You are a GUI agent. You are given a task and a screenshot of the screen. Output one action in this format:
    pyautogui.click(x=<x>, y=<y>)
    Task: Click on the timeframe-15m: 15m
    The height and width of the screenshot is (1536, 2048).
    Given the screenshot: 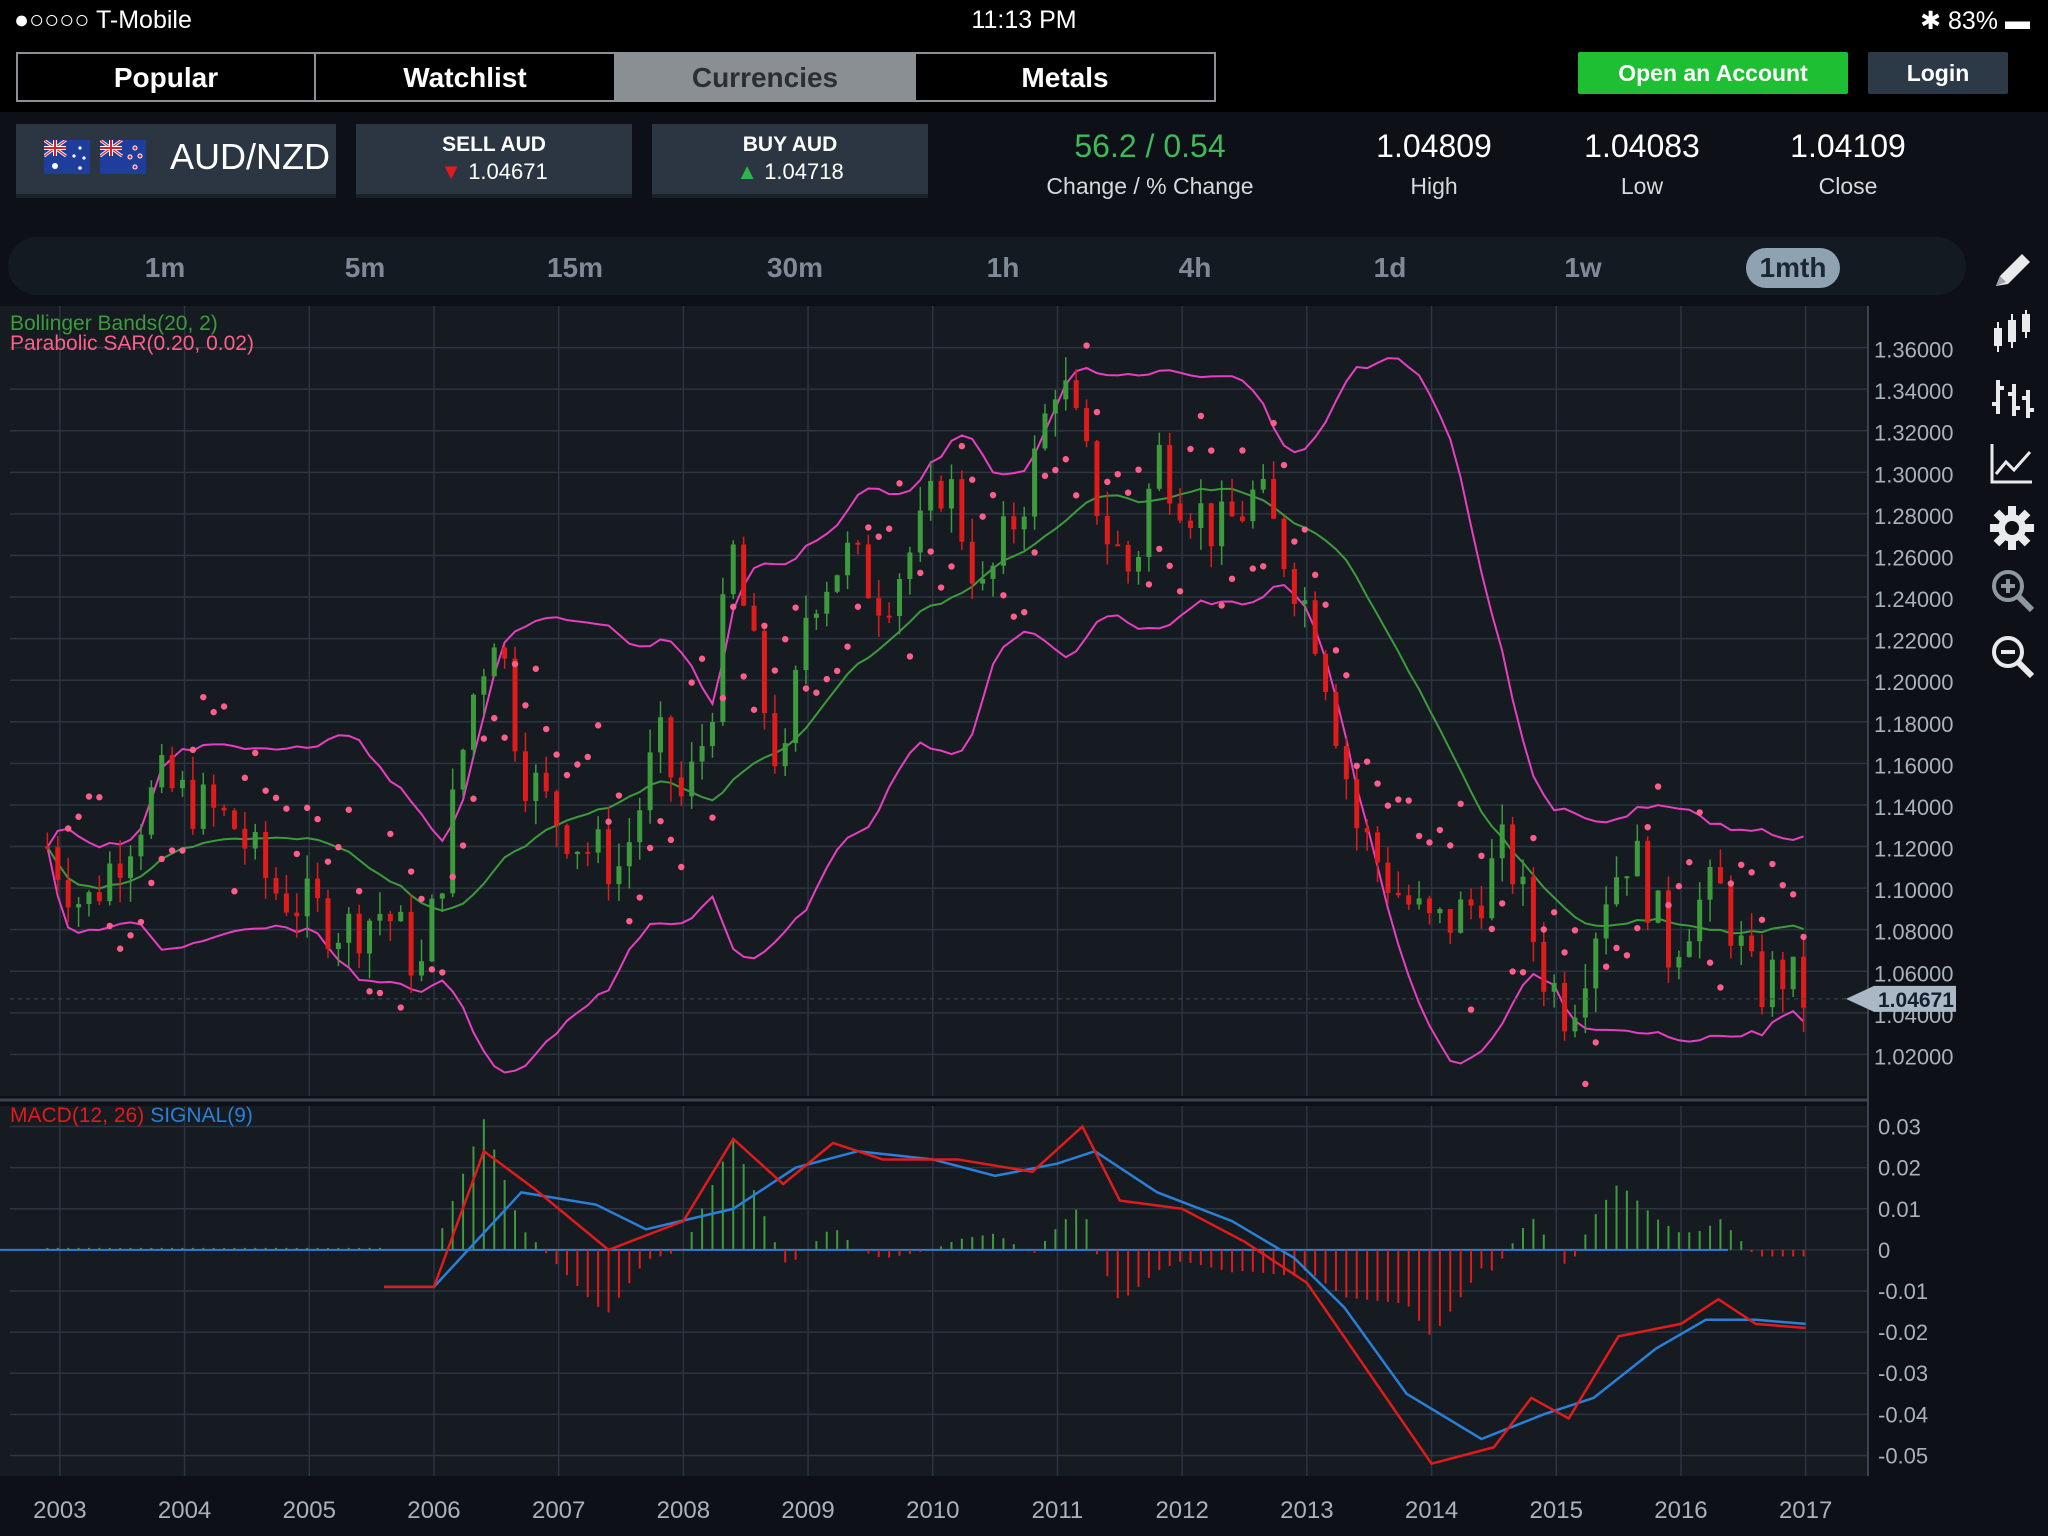 What is the action you would take?
    pyautogui.click(x=575, y=268)
    